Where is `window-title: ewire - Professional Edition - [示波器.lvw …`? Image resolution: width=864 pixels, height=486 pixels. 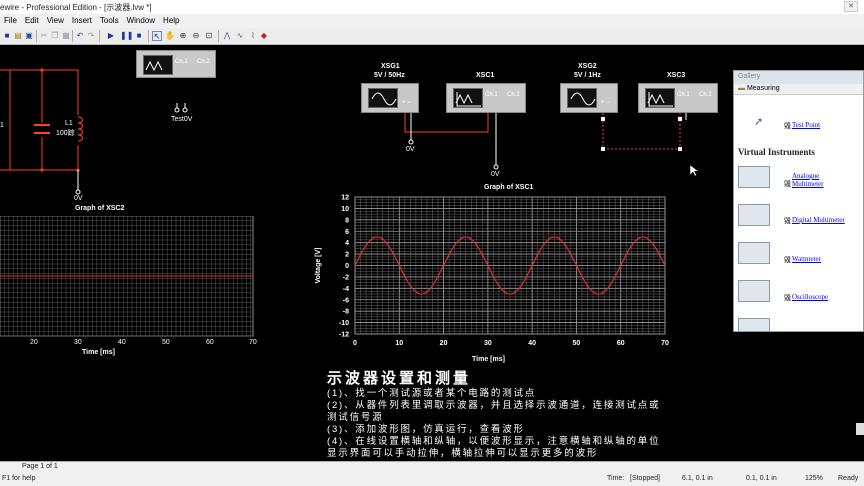 window-title: ewire - Professional Edition - [示波器.lvw … is located at coordinates (76, 7).